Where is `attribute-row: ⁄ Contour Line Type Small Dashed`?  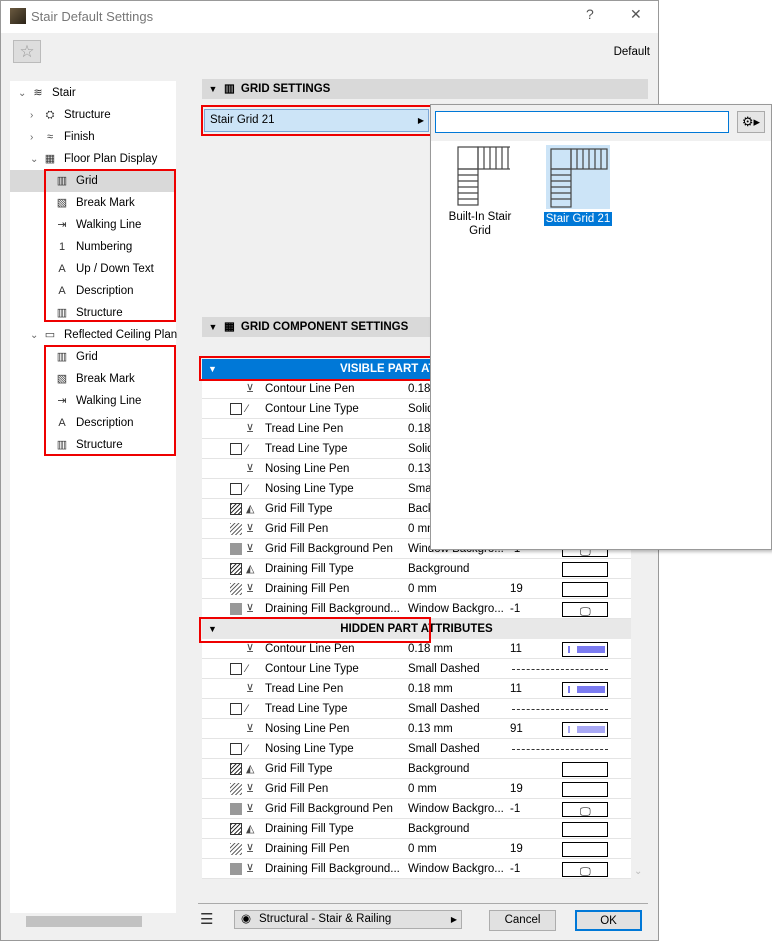
attribute-row: ⁄ Contour Line Type Small Dashed is located at coordinates (416, 669).